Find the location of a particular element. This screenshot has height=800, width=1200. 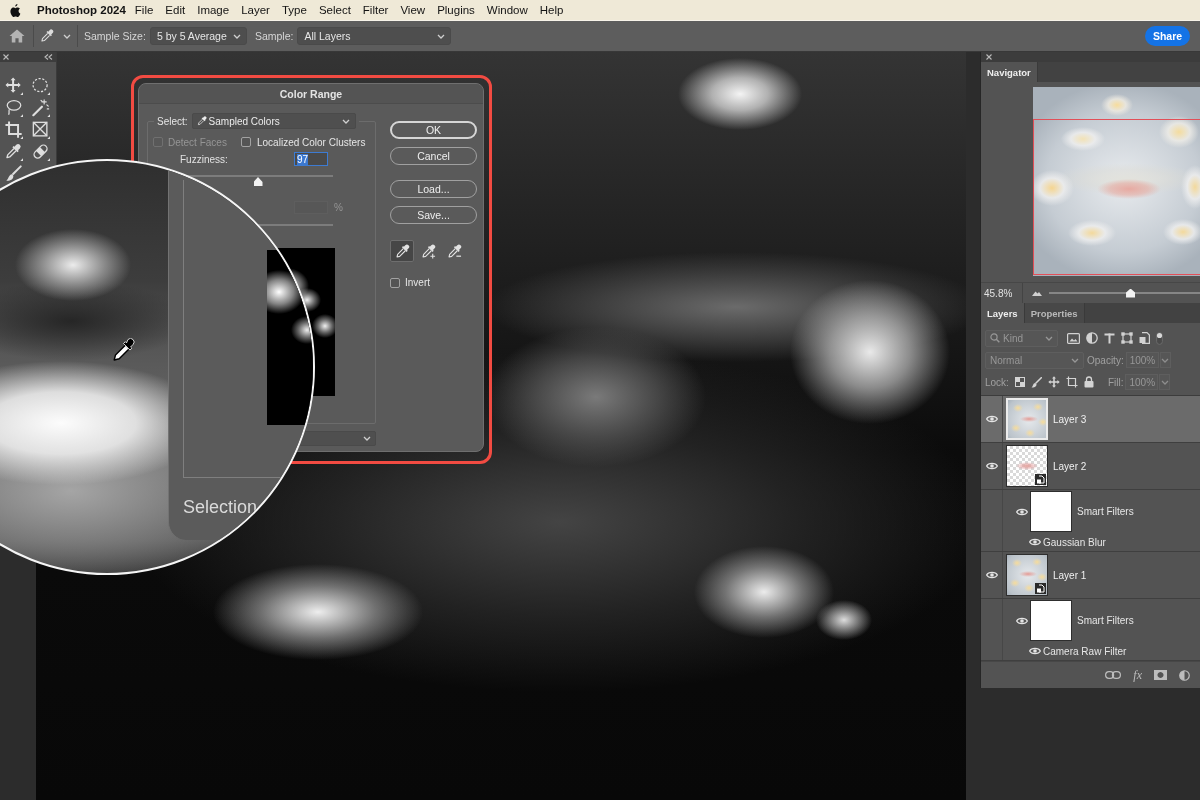

dialog-title: Color Range is located at coordinates (311, 94).